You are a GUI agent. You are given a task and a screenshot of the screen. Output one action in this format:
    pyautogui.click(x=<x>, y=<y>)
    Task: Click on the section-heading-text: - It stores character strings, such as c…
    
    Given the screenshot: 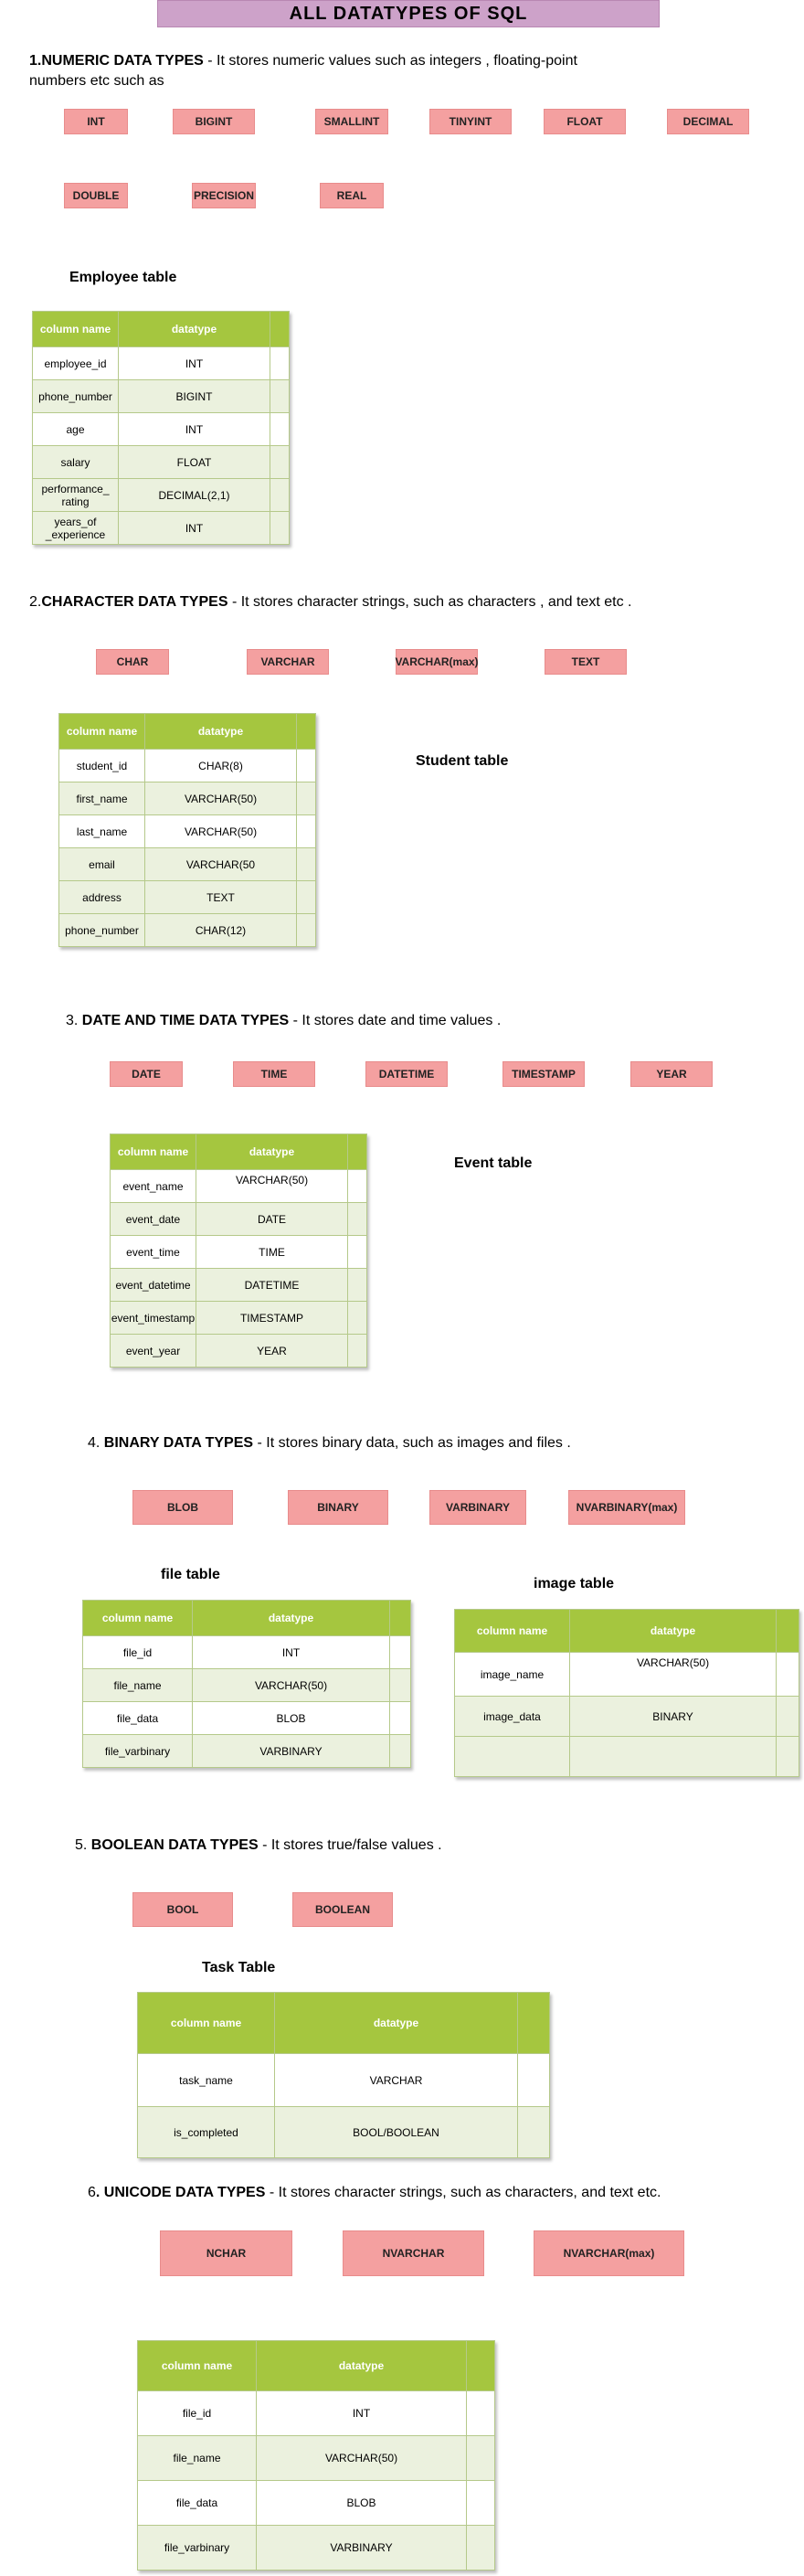 What is the action you would take?
    pyautogui.click(x=463, y=2192)
    